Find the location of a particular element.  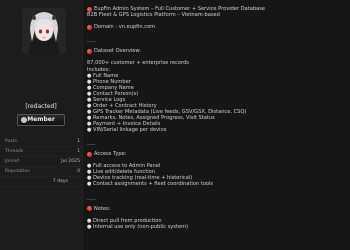

stat-label: Reputation is located at coordinates (18, 171).